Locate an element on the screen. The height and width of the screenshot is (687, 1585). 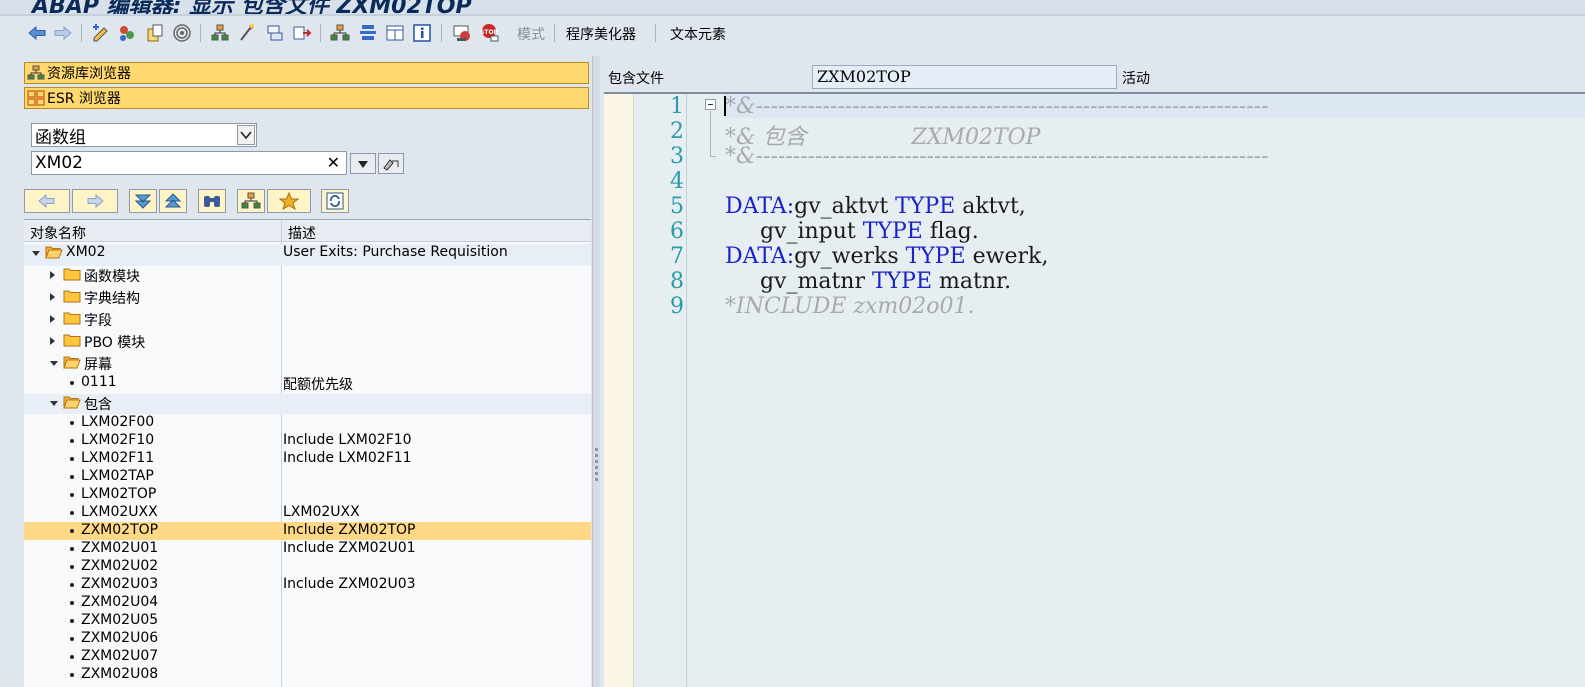
tree-row: 0111 配额优先级 is located at coordinates (307, 384).